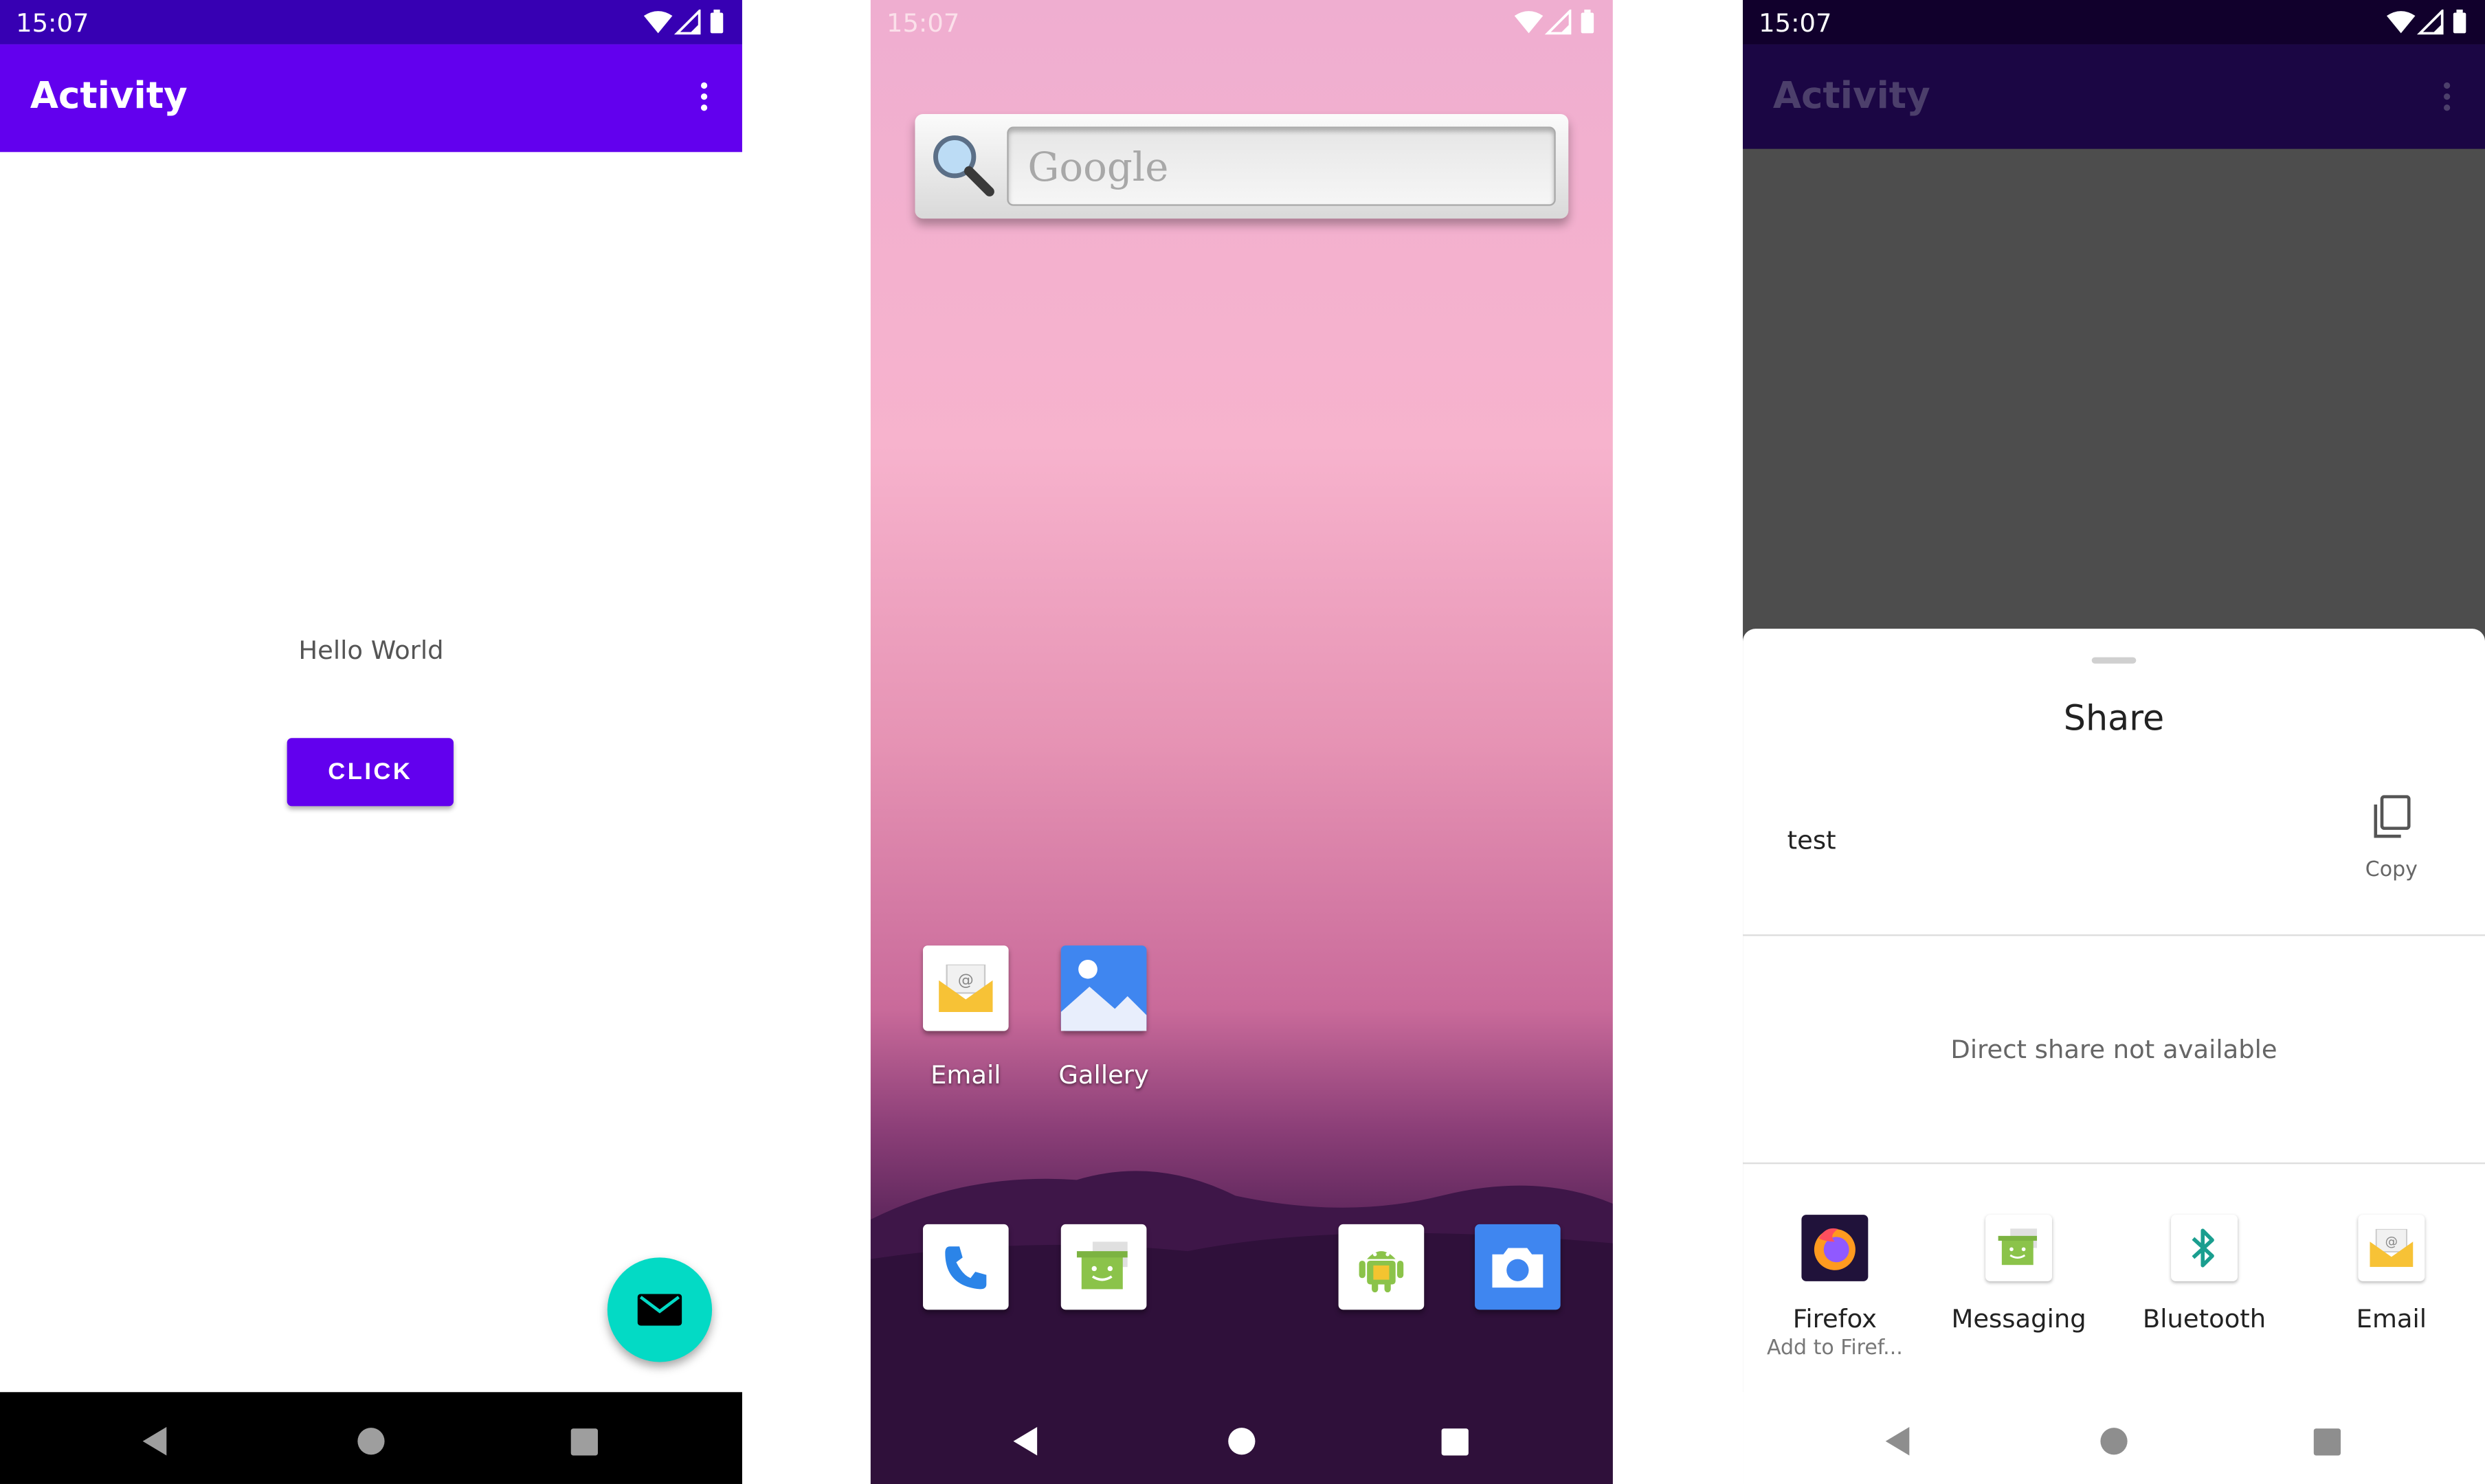  Describe the element at coordinates (1382, 1272) in the screenshot. I see `android-store-icon` at that location.